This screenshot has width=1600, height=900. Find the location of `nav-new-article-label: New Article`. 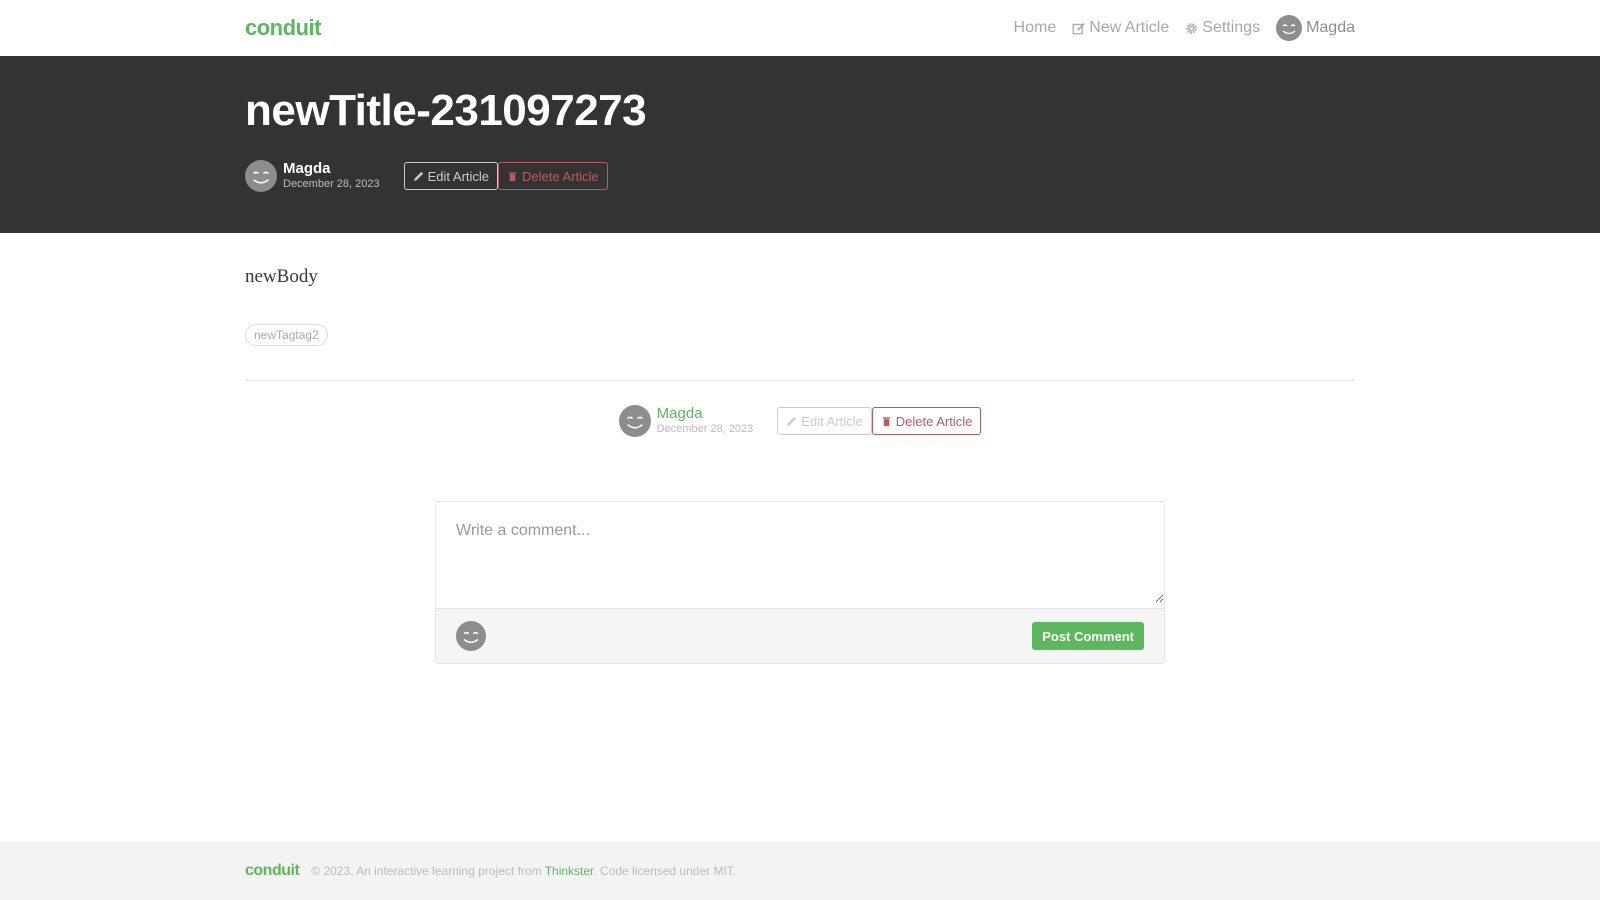

nav-new-article-label: New Article is located at coordinates (1129, 27).